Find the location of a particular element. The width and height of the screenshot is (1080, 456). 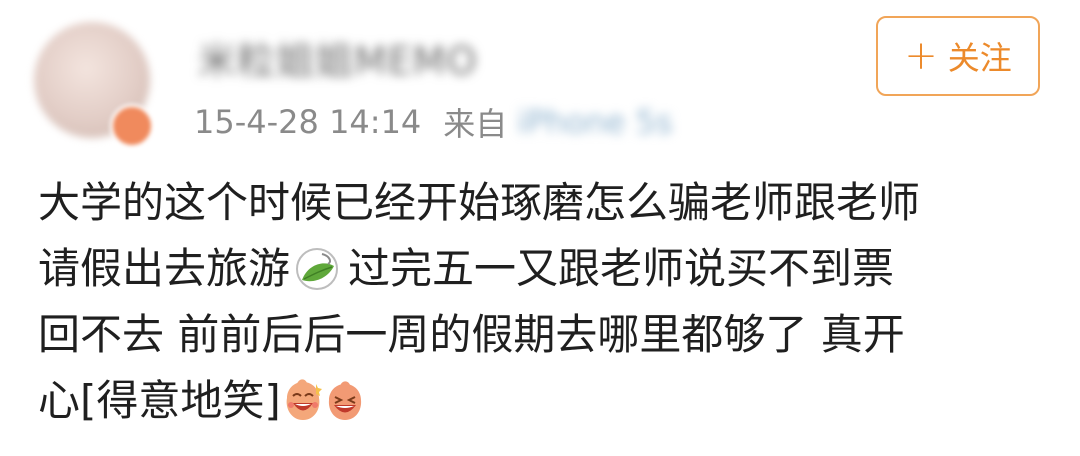

source-device: iPhone 5s is located at coordinates (594, 122).